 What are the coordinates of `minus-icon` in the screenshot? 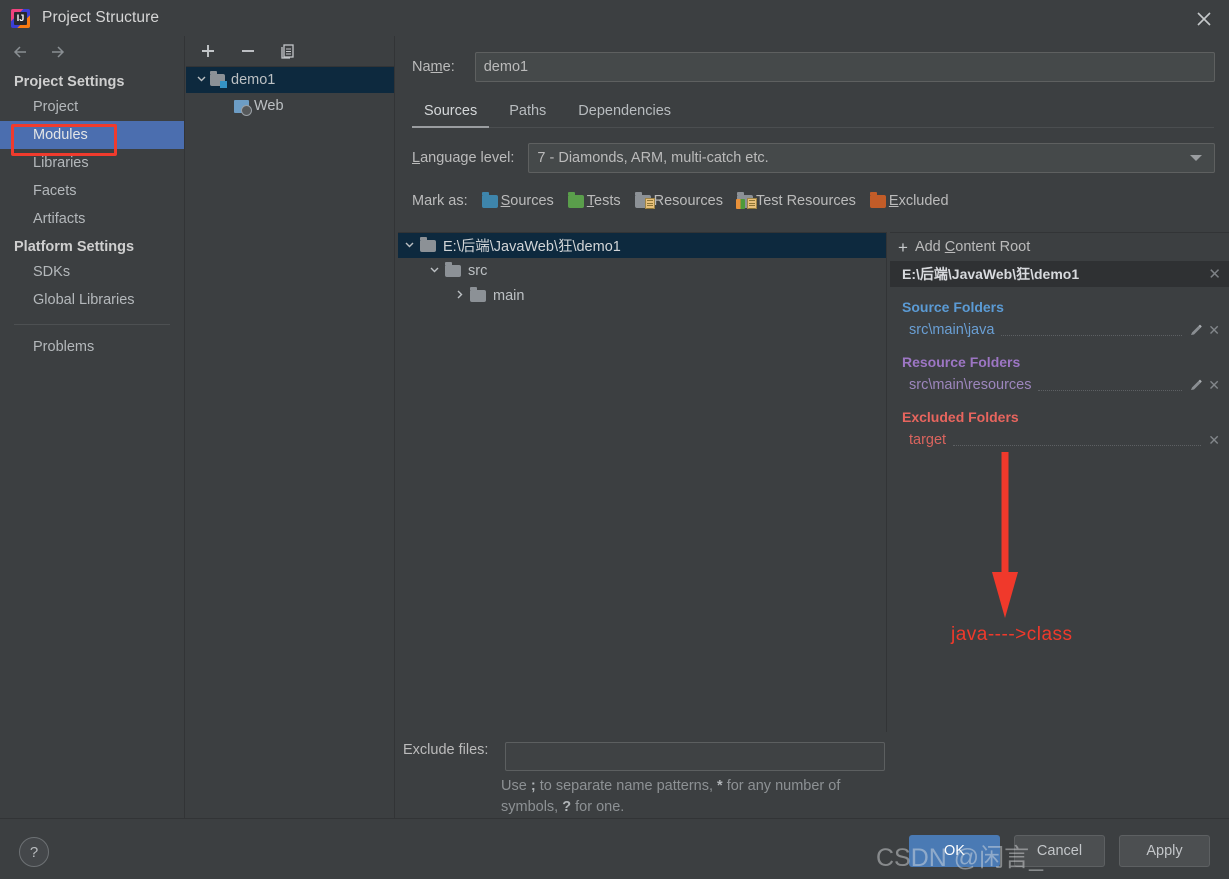 It's located at (248, 51).